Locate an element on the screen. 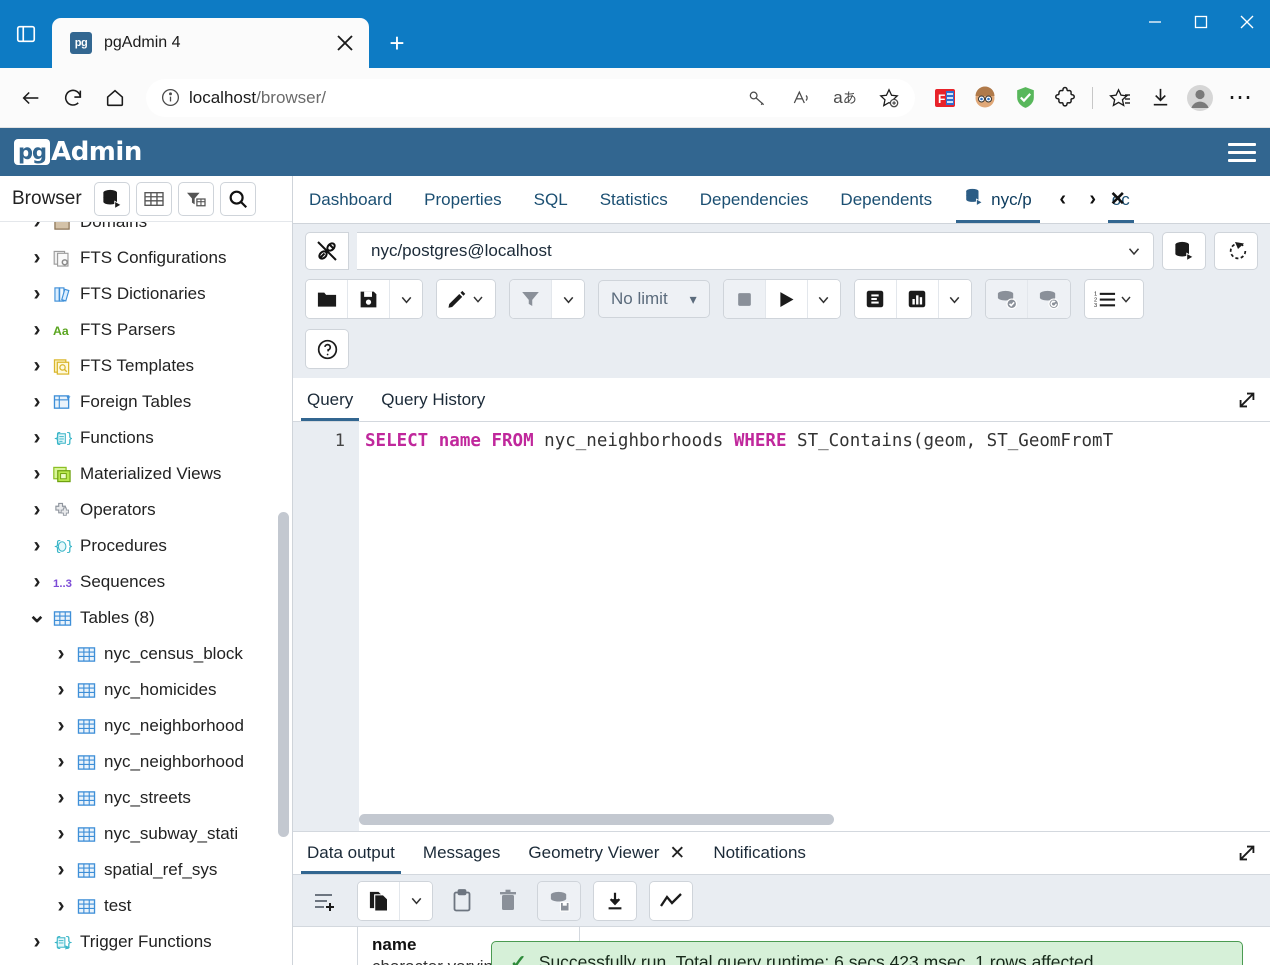 The width and height of the screenshot is (1270, 965). close-icon: ✕ is located at coordinates (677, 853).